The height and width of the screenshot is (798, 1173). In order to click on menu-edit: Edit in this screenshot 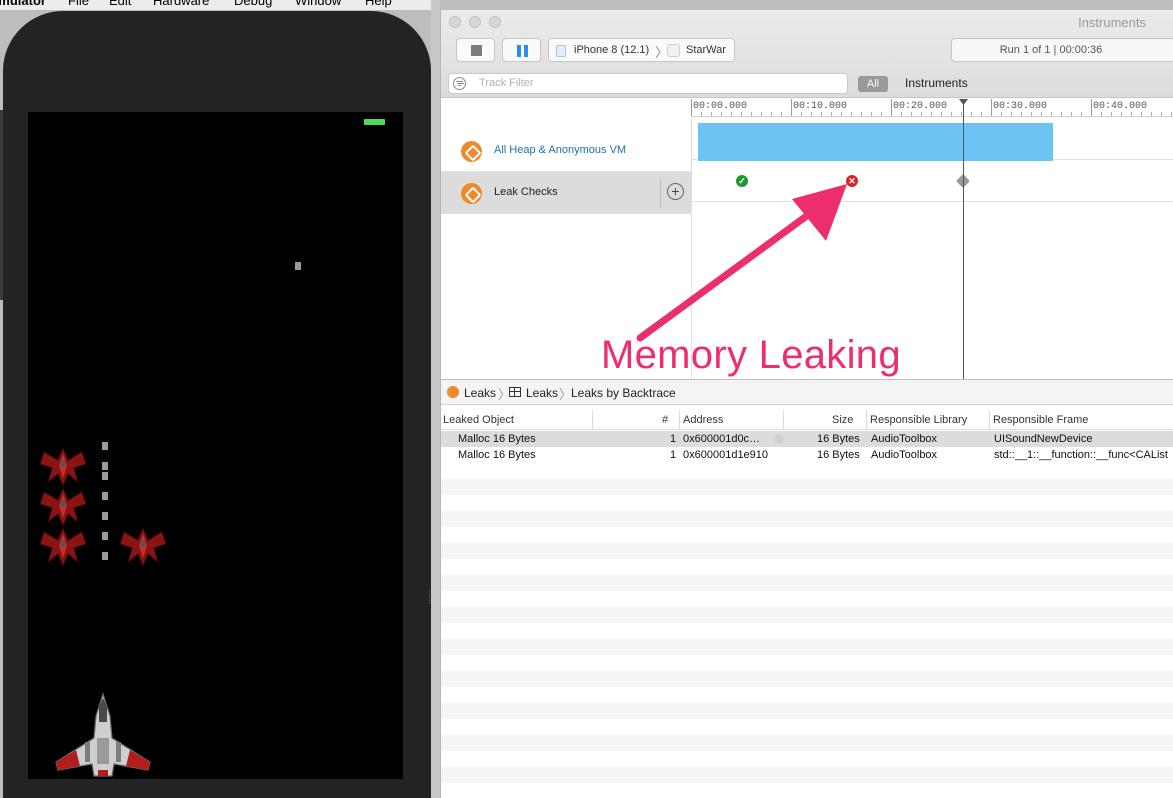, I will do `click(120, 4)`.